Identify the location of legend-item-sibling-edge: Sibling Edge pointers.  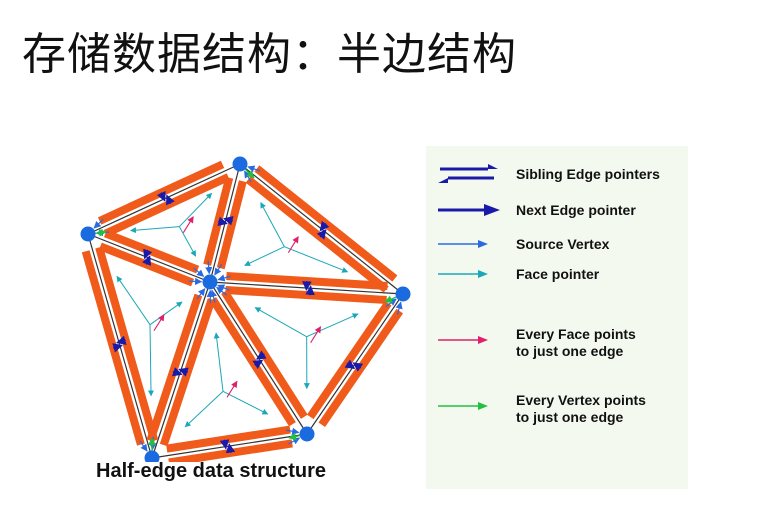
(559, 178).